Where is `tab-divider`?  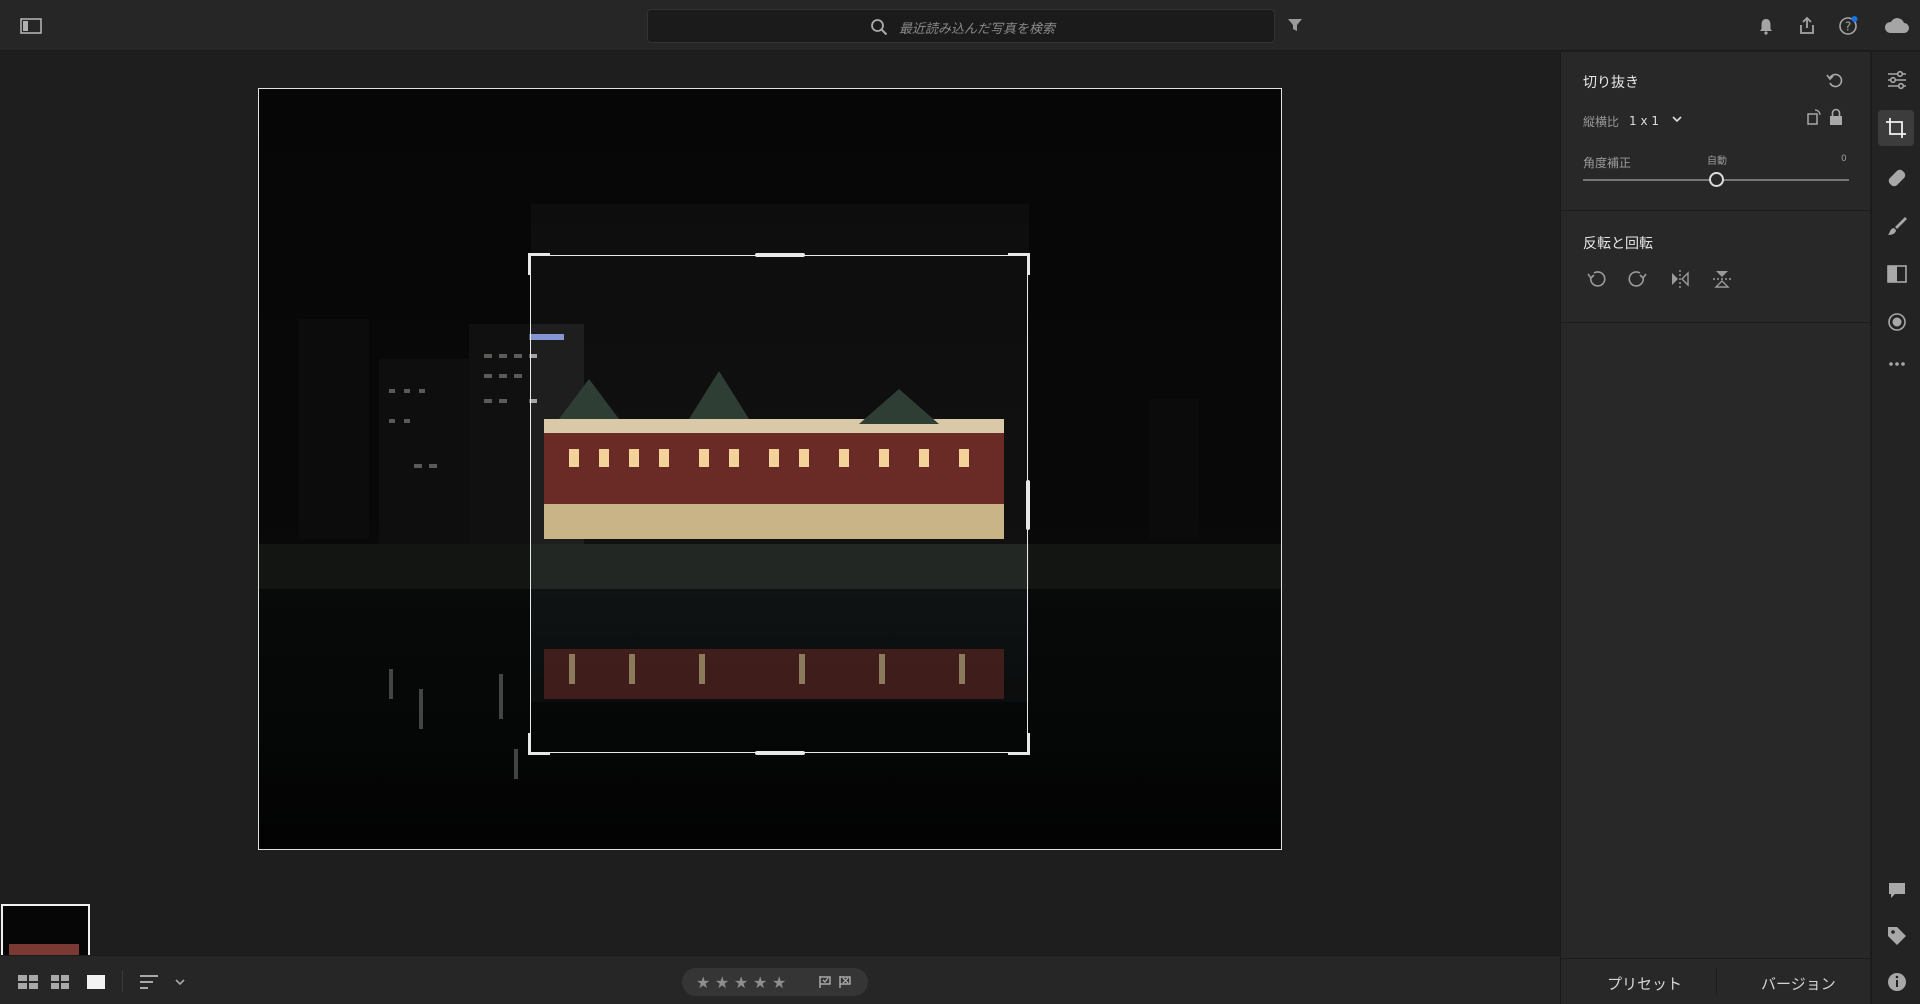 tab-divider is located at coordinates (1716, 982).